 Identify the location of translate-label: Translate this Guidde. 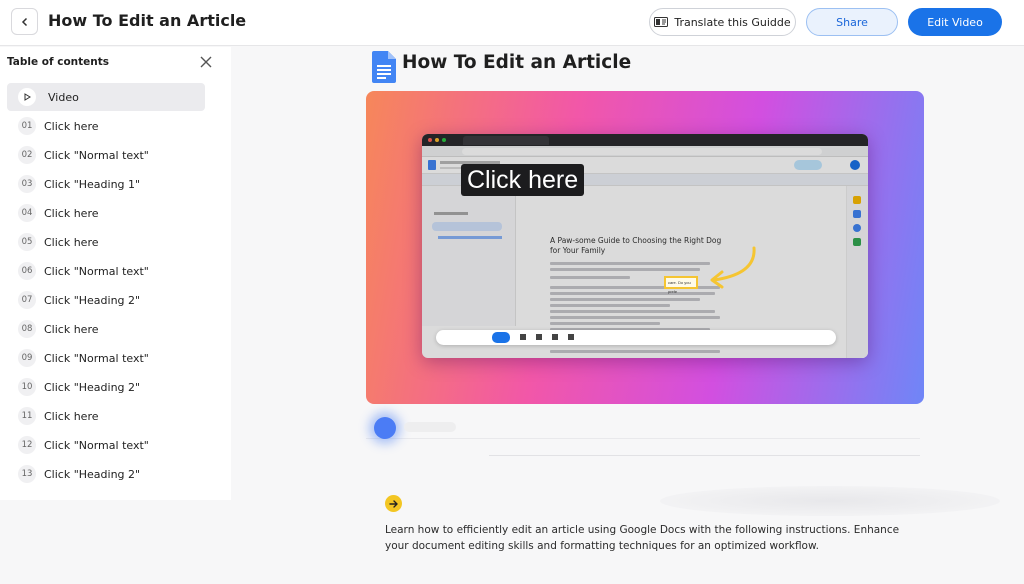
(732, 22).